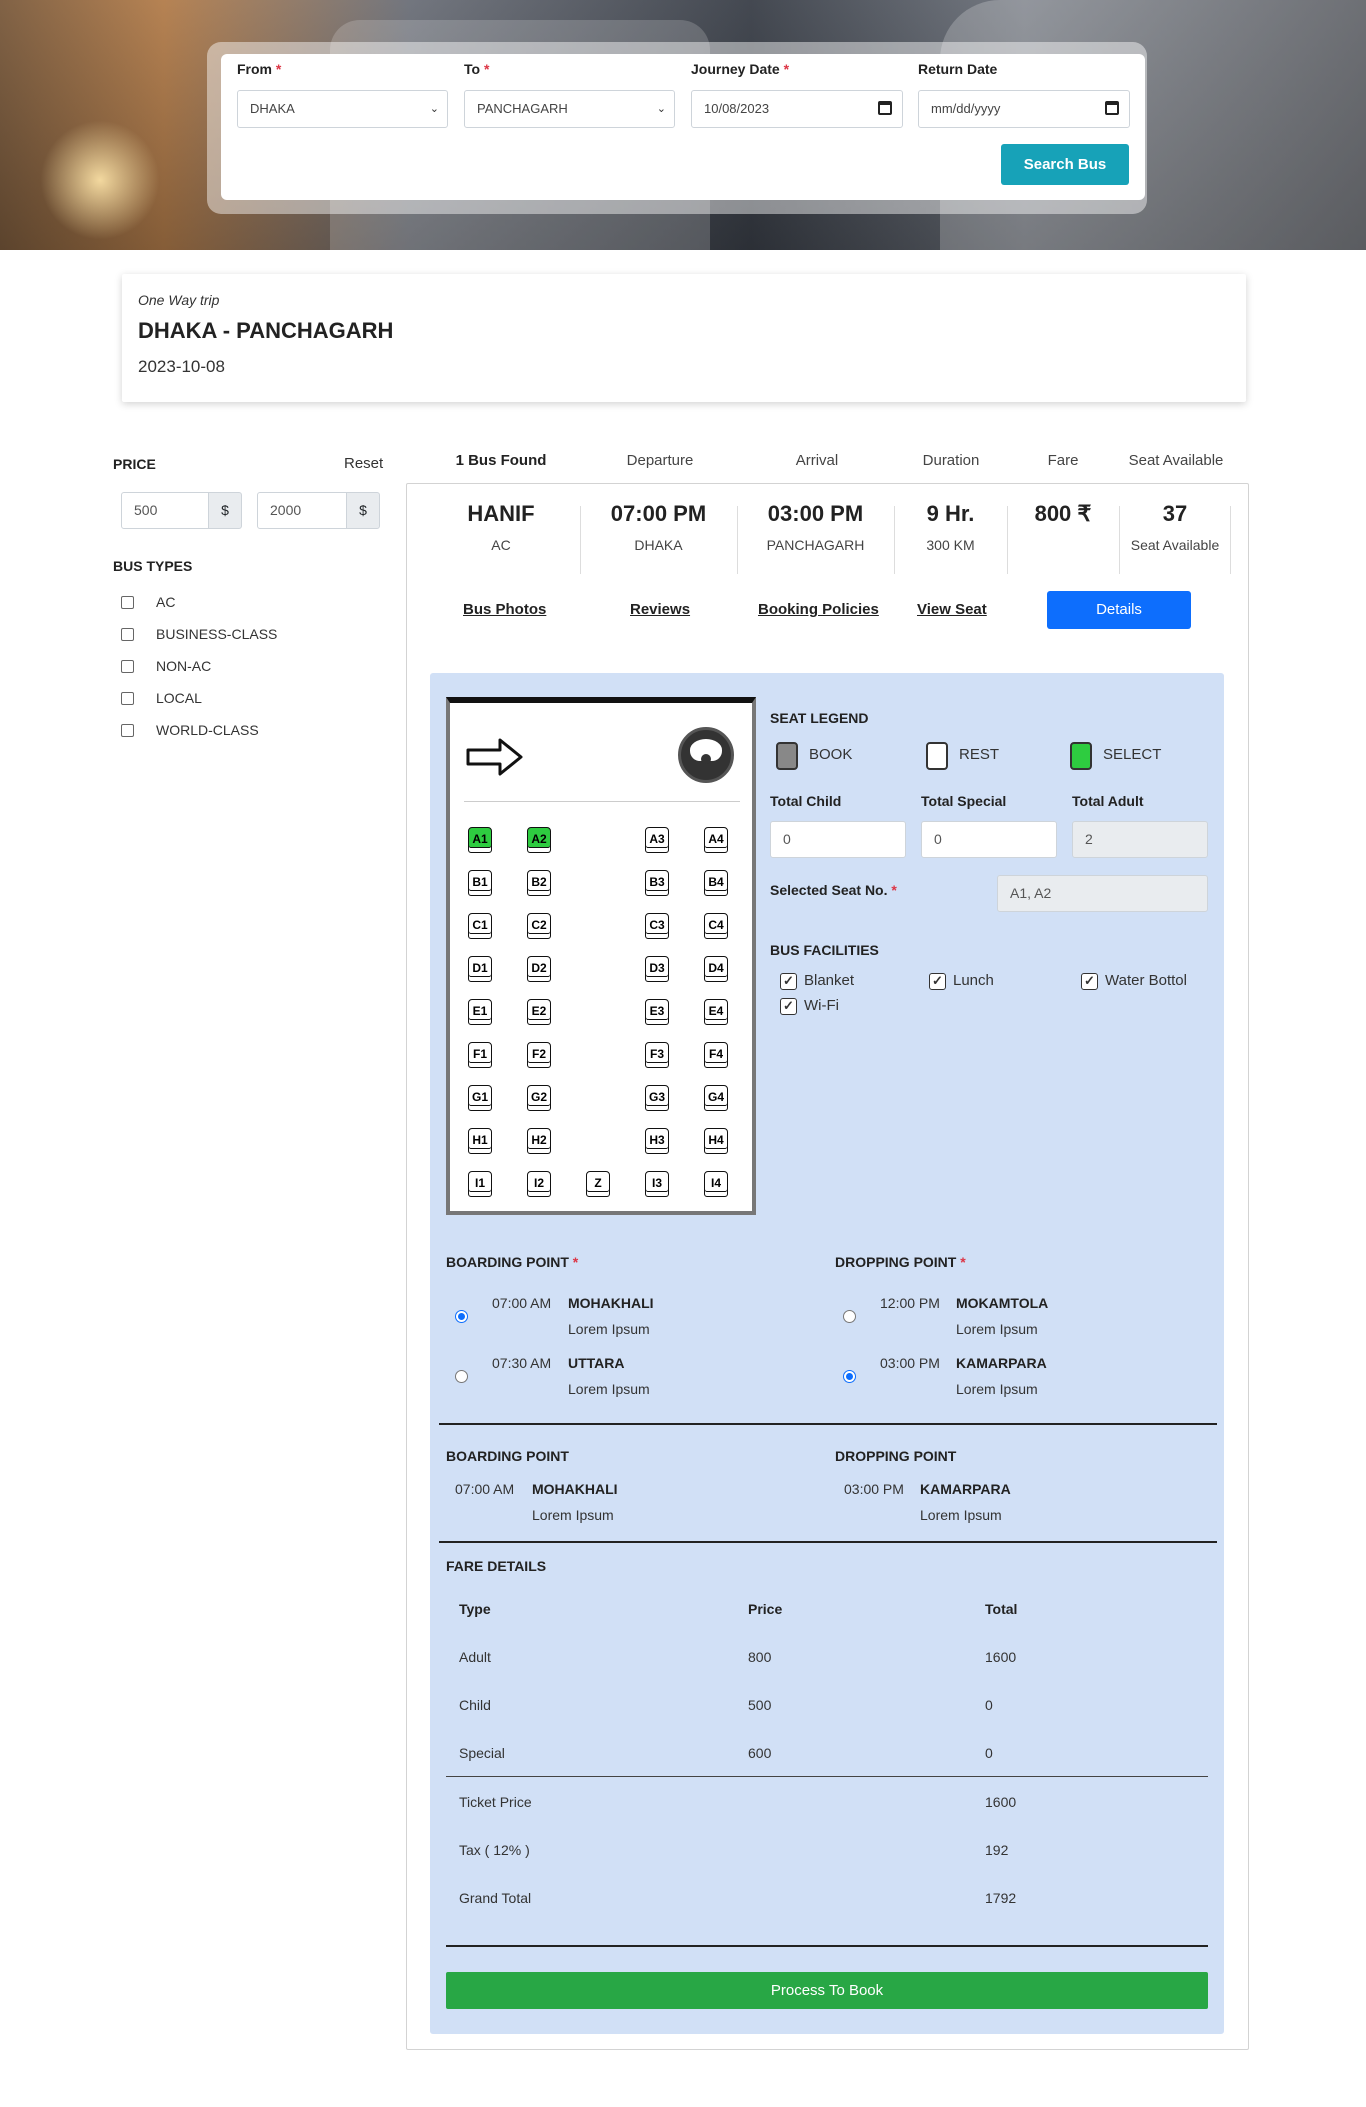 This screenshot has width=1366, height=2107. What do you see at coordinates (539, 840) in the screenshot?
I see `seat-a2: A2` at bounding box center [539, 840].